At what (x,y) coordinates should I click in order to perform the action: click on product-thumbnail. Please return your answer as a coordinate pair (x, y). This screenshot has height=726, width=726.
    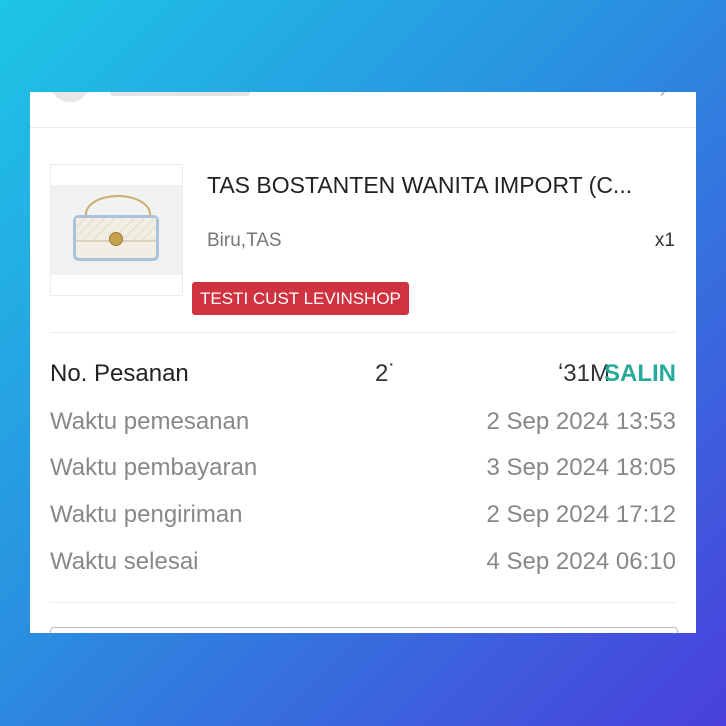
    Looking at the image, I should click on (116, 230).